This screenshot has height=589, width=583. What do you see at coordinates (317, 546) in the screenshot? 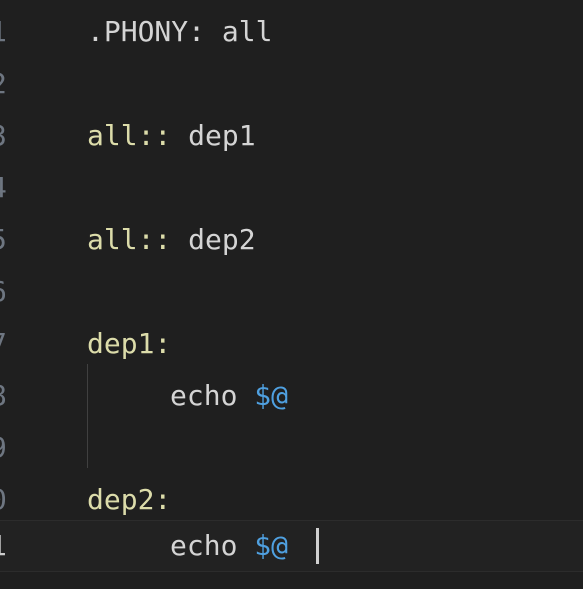
I see `text-cursor` at bounding box center [317, 546].